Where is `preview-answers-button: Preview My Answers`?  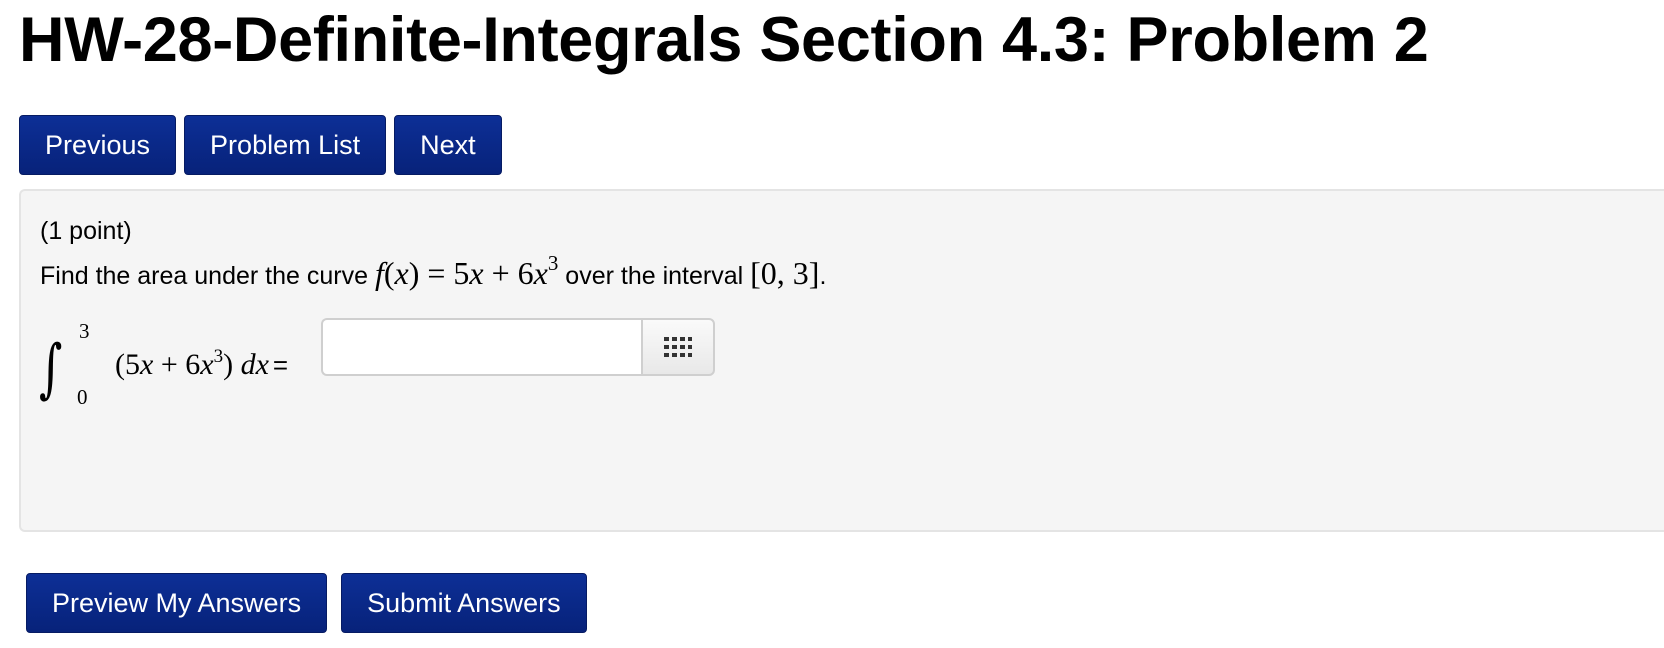 preview-answers-button: Preview My Answers is located at coordinates (177, 603).